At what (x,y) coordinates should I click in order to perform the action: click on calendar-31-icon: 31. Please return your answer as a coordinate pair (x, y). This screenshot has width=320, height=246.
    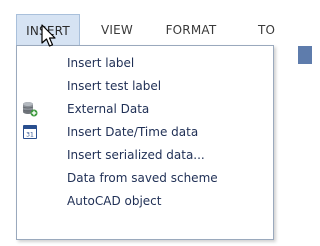
    Looking at the image, I should click on (30, 132).